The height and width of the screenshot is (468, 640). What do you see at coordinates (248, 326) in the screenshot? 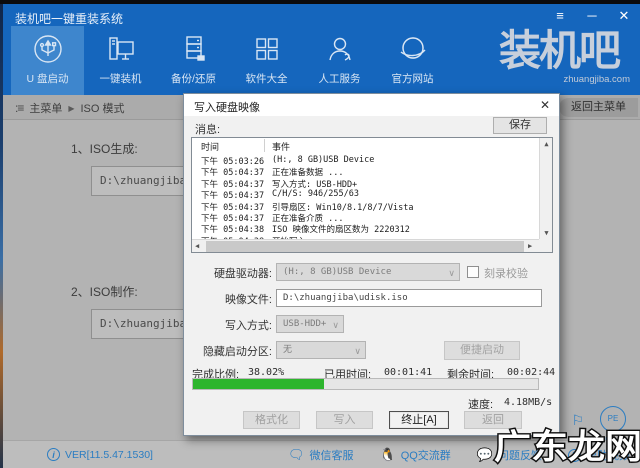
I see `write-method-label: 写入方式:` at bounding box center [248, 326].